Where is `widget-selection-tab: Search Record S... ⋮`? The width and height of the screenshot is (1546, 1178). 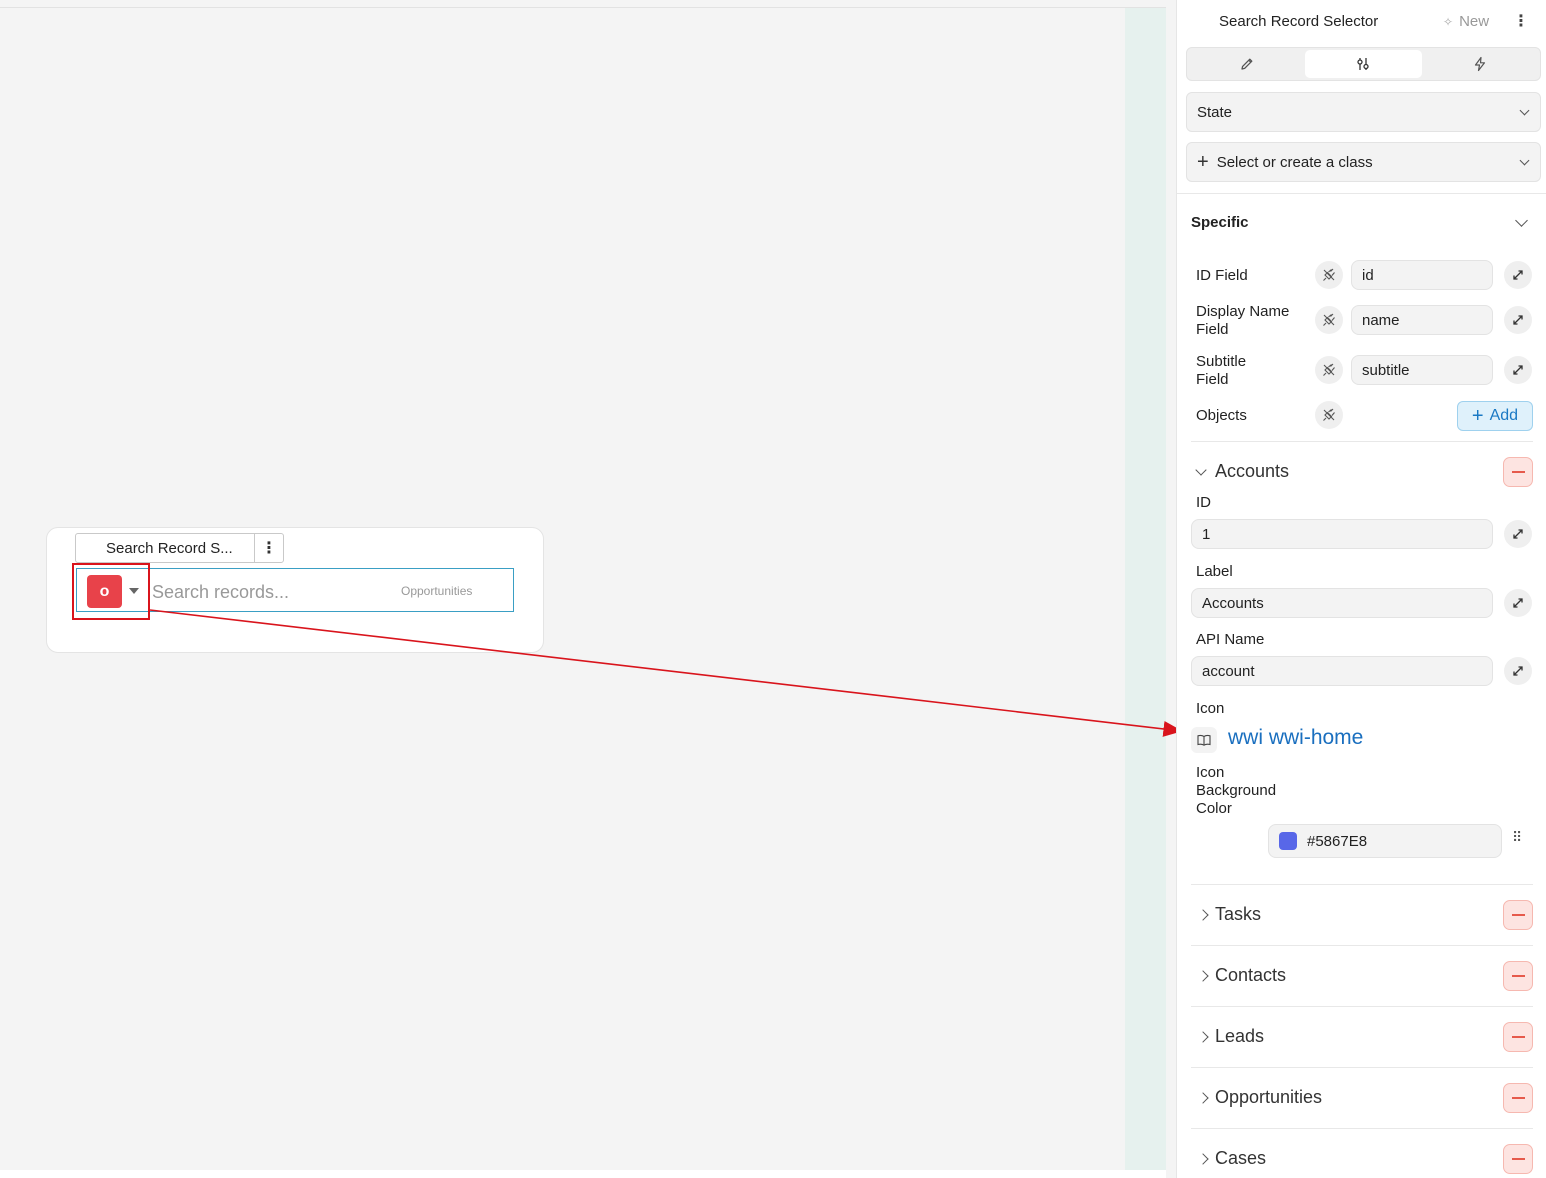 widget-selection-tab: Search Record S... ⋮ is located at coordinates (179, 548).